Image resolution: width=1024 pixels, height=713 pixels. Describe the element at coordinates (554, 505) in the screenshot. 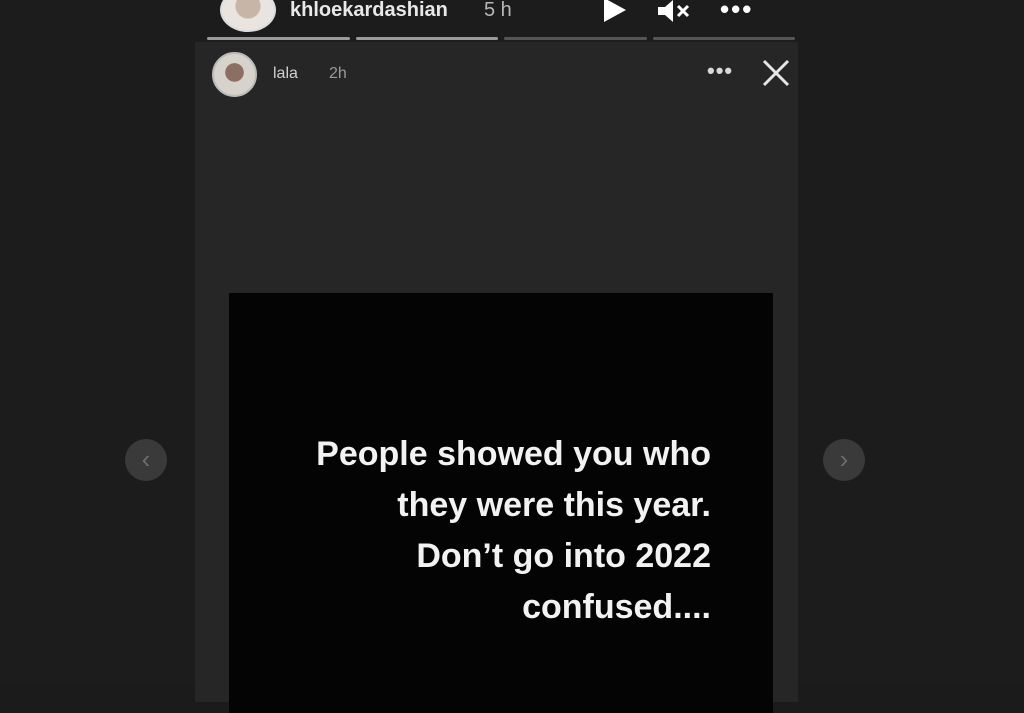

I see `quote-line: they were this year.` at that location.